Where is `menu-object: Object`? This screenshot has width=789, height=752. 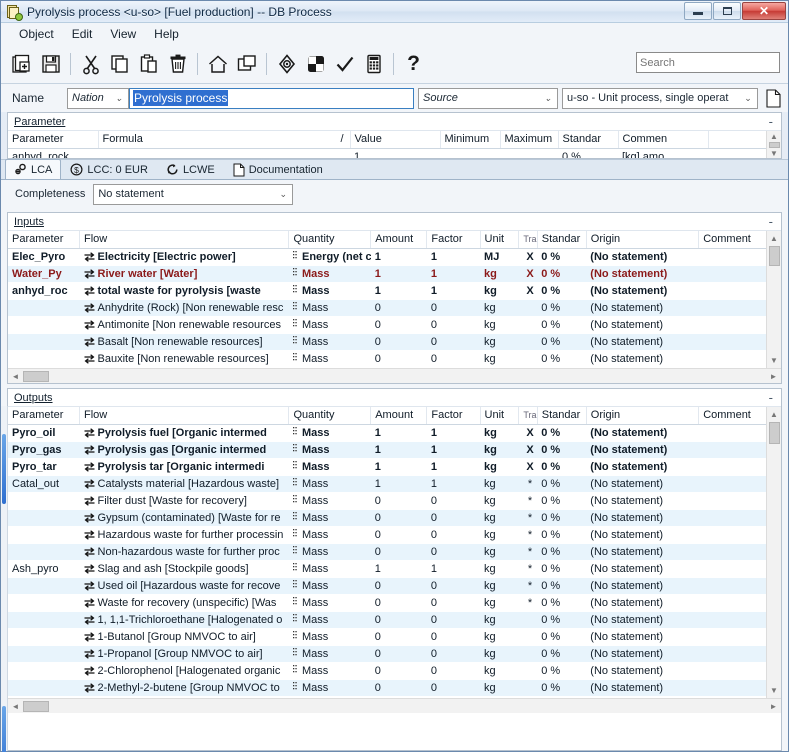
menu-object: Object is located at coordinates (36, 34).